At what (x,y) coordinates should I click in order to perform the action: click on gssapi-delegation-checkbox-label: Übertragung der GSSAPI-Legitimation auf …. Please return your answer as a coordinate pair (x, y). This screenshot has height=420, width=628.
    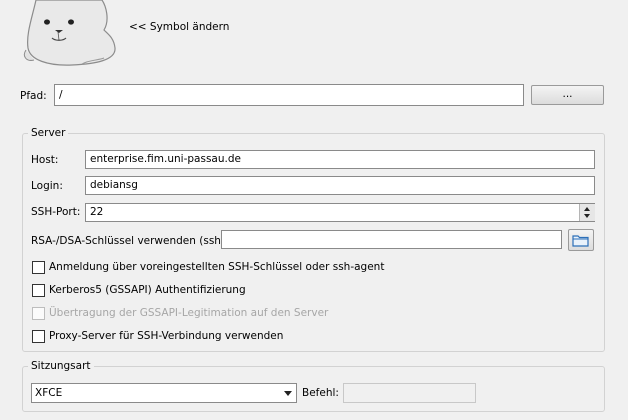
    Looking at the image, I should click on (189, 313).